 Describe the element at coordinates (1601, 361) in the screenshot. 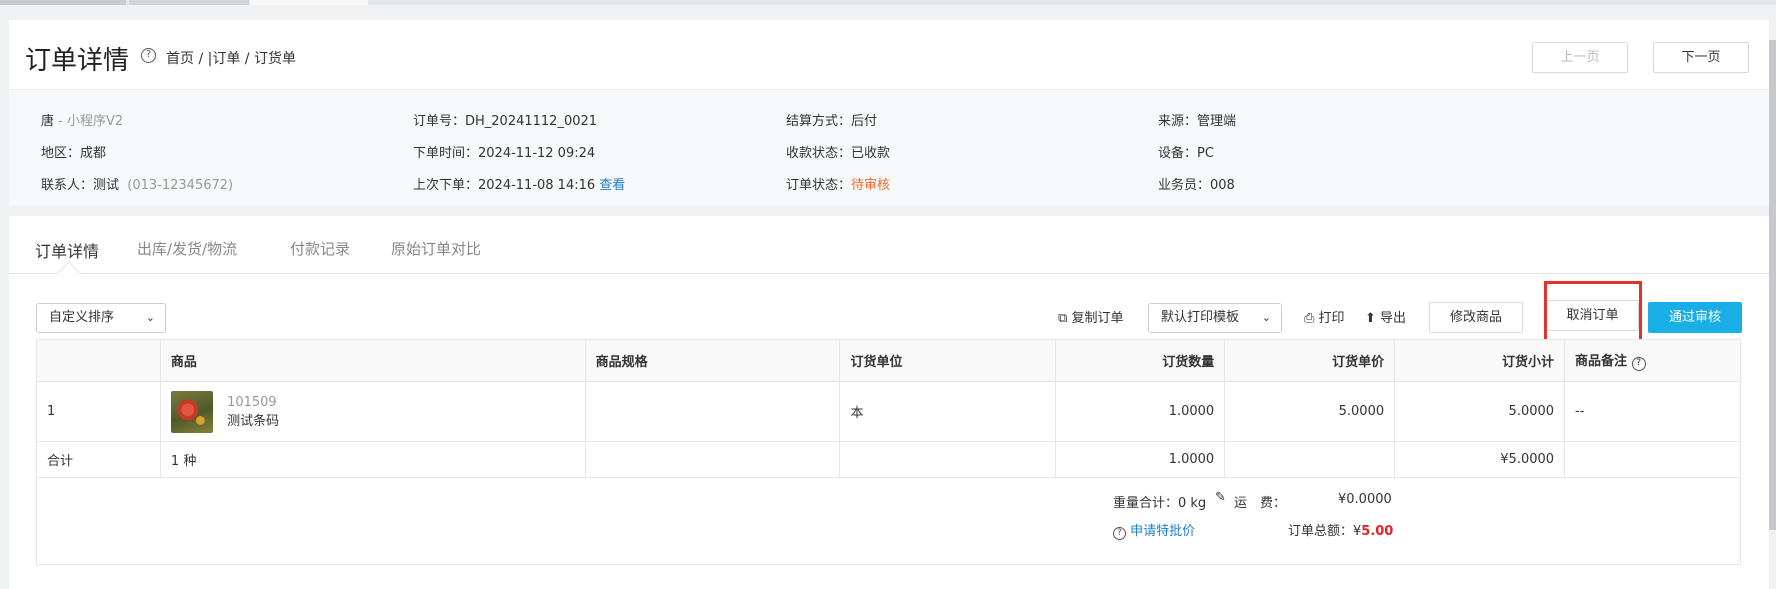

I see `column-header-label: 商品备注` at that location.